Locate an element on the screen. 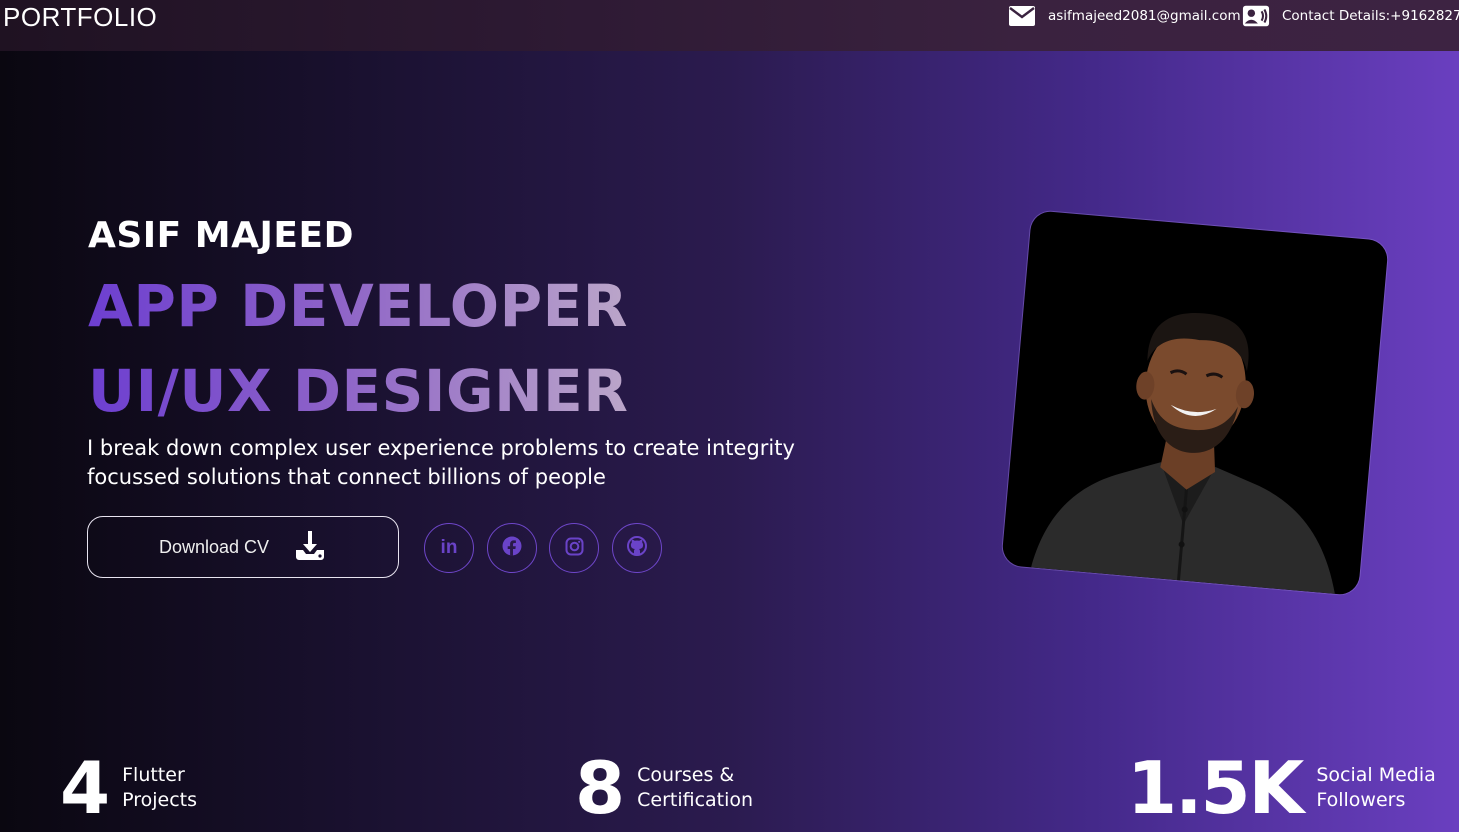 The image size is (1459, 832). instagram-button is located at coordinates (574, 548).